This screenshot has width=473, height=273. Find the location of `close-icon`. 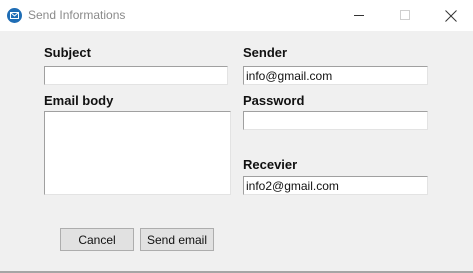

close-icon is located at coordinates (451, 16).